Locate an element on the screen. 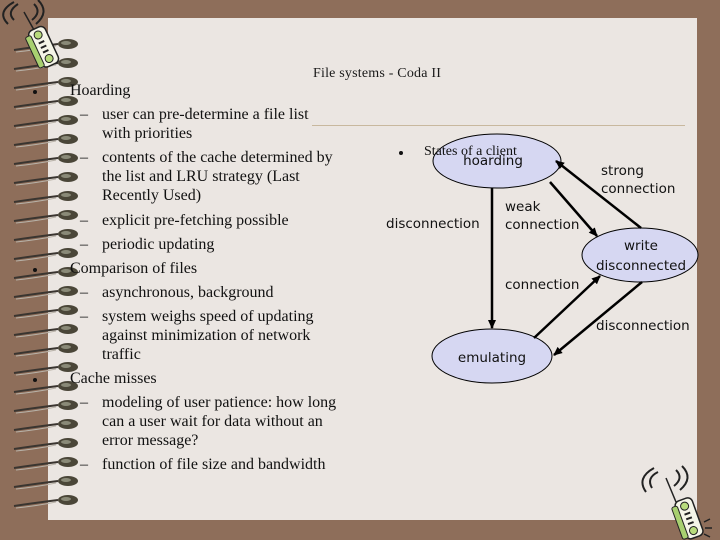 Image resolution: width=720 pixels, height=540 pixels. state-label-disconnected: disconnected is located at coordinates (641, 266).